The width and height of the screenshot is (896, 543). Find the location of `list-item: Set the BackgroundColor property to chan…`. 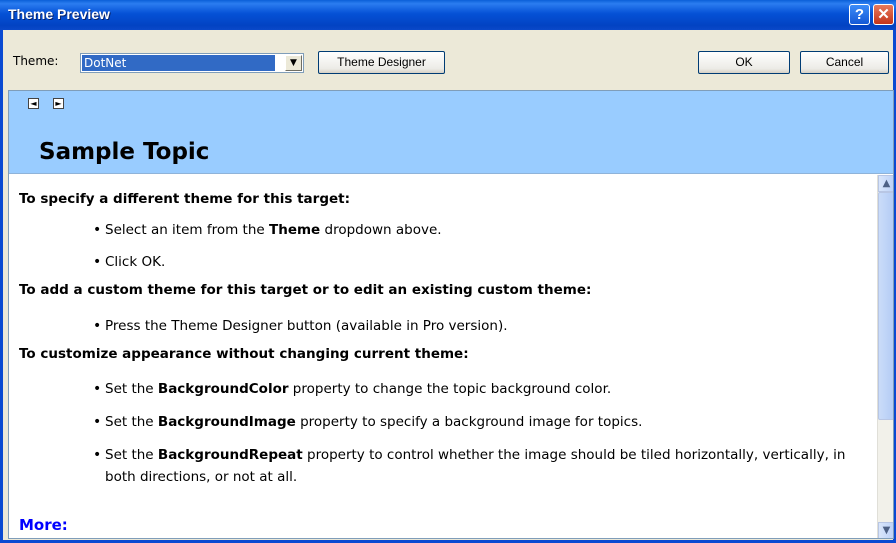

list-item: Set the BackgroundColor property to chan… is located at coordinates (358, 389).